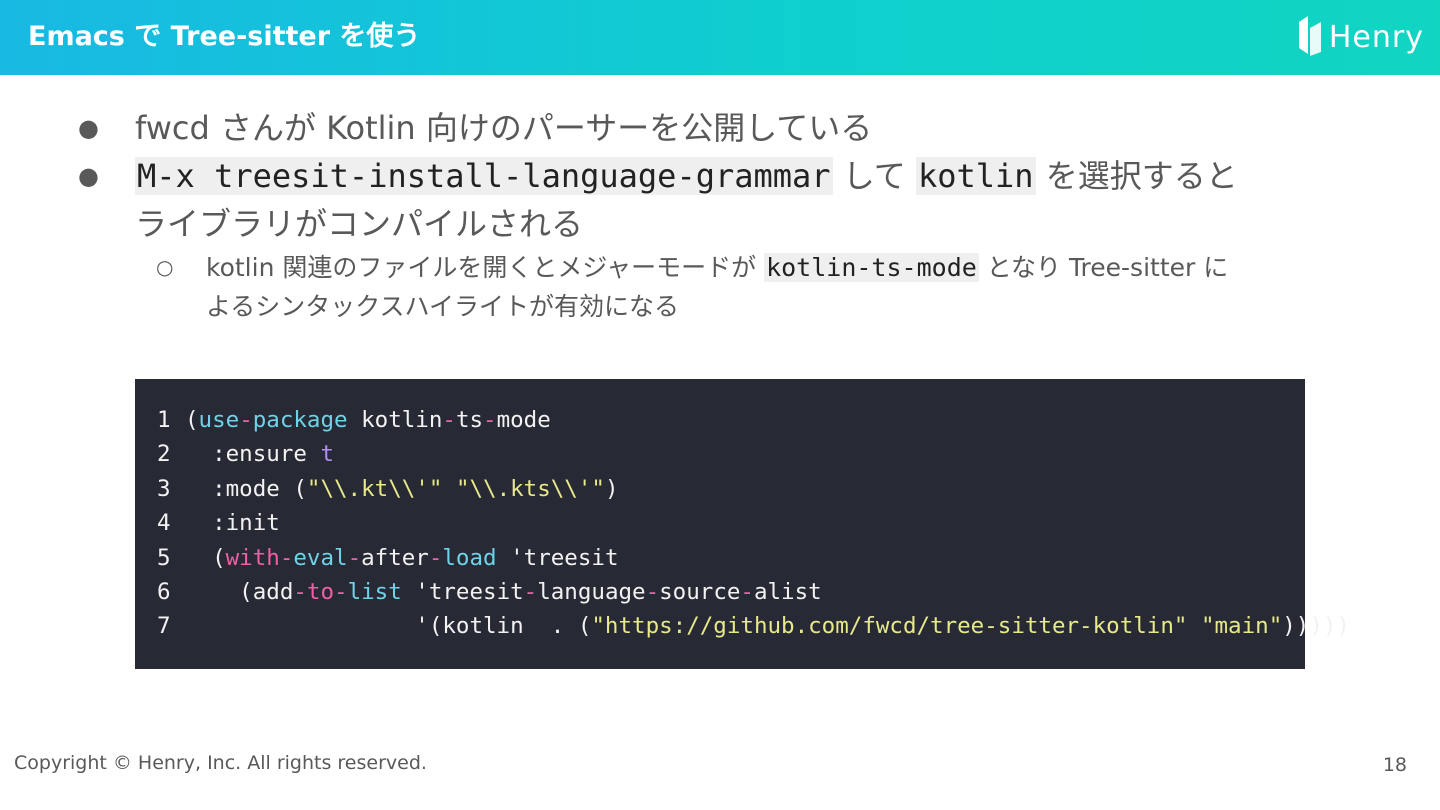  What do you see at coordinates (327, 454) in the screenshot?
I see `code-token: t` at bounding box center [327, 454].